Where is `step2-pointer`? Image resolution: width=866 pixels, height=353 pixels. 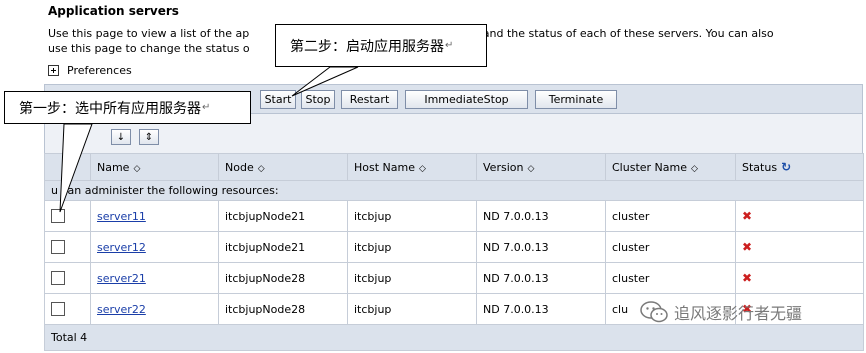 step2-pointer is located at coordinates (325, 81).